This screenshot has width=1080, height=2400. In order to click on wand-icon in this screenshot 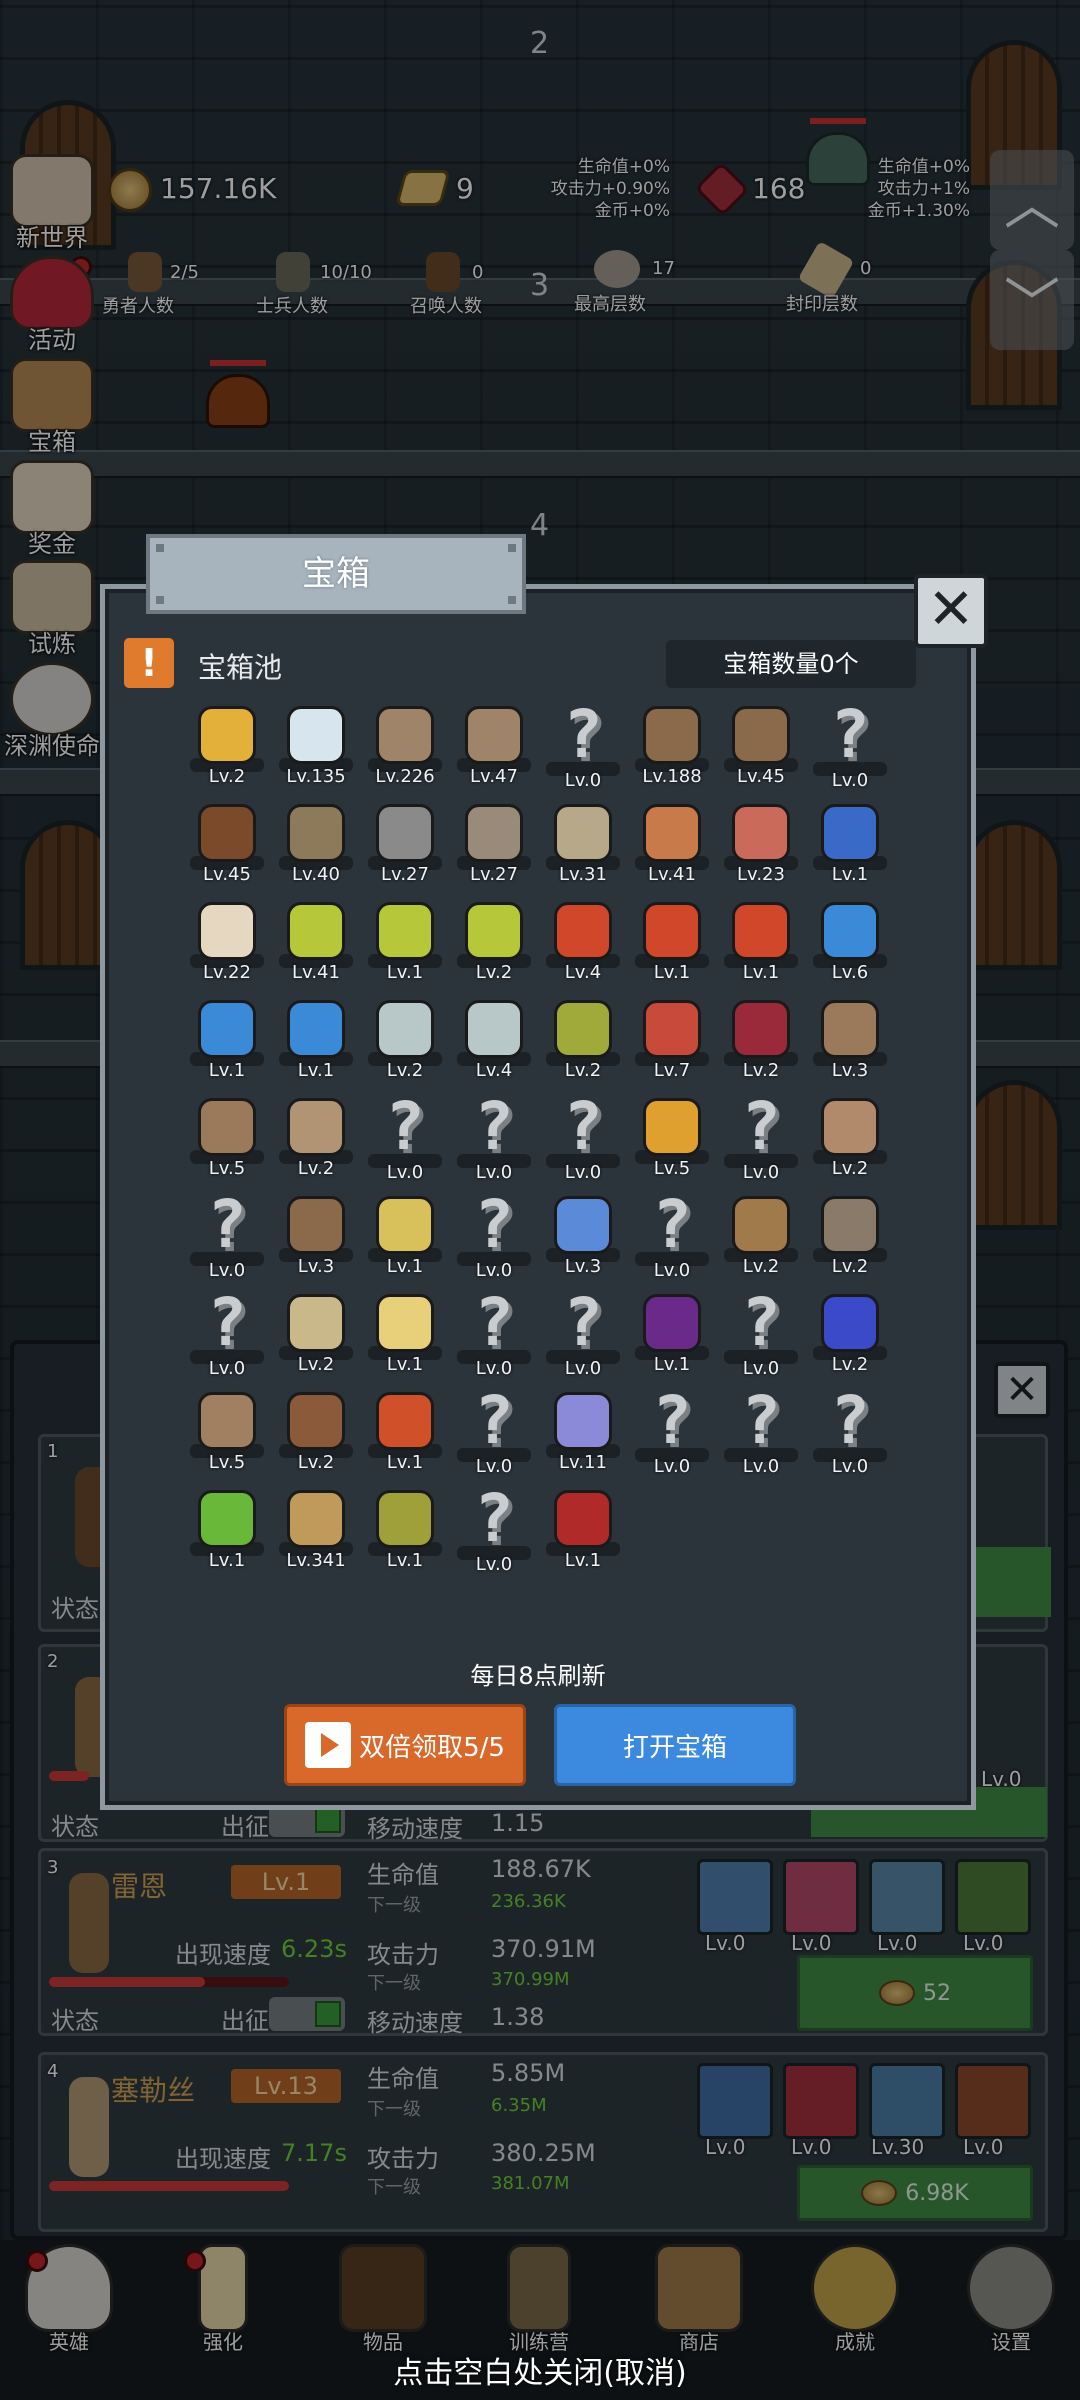, I will do `click(583, 1225)`.